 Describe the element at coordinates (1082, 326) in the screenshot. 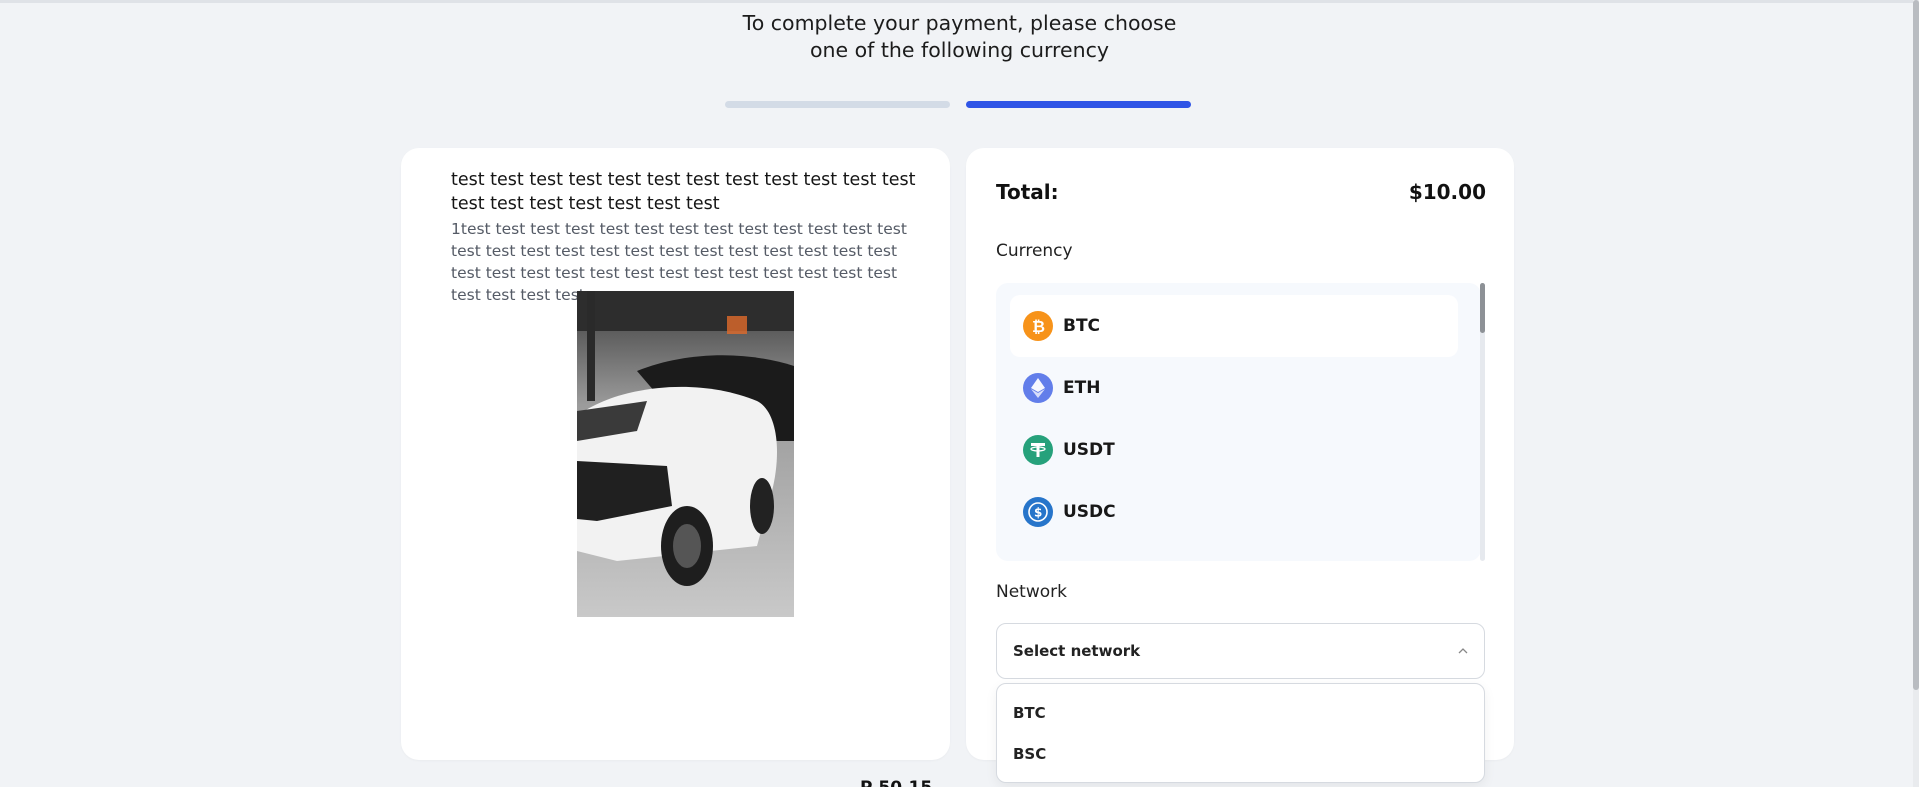

I see `currency-label-btc: BTC` at that location.